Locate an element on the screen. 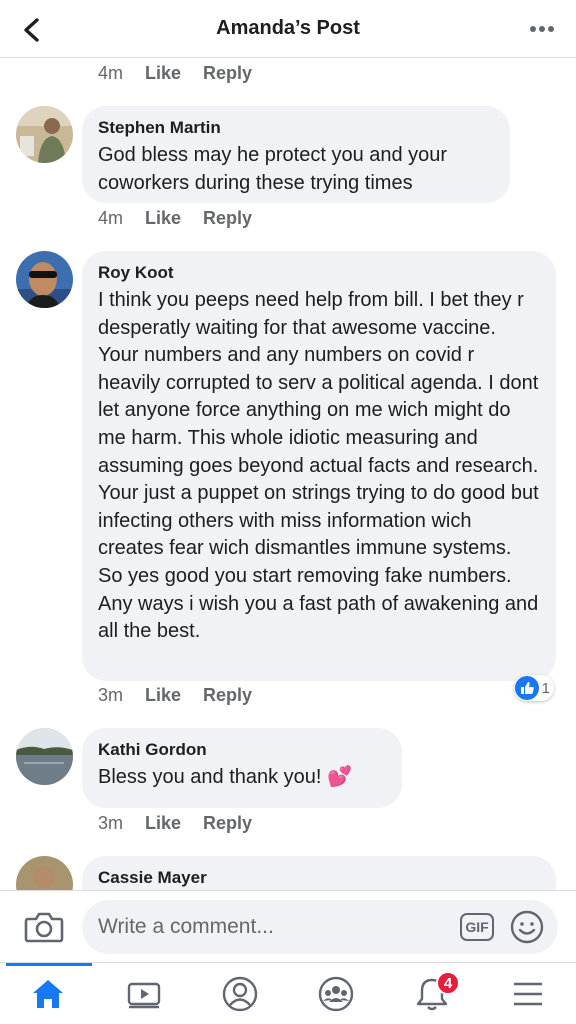 This screenshot has width=576, height=1024. comment-input-container: GIF is located at coordinates (320, 927).